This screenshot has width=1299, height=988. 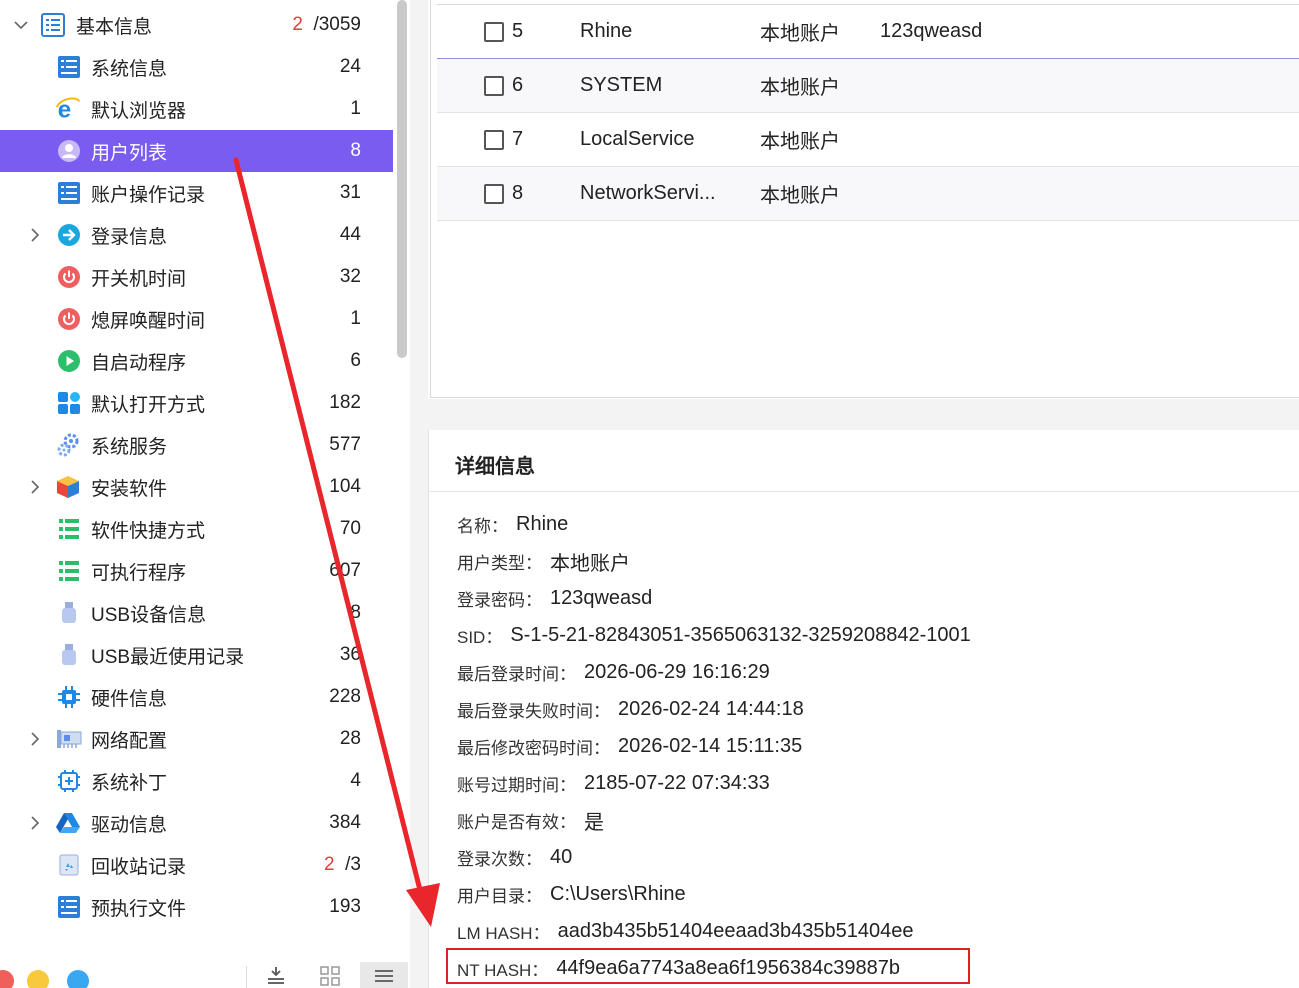 What do you see at coordinates (196, 109) in the screenshot?
I see `sidebar-item-default-browser: e 默认浏览器 1` at bounding box center [196, 109].